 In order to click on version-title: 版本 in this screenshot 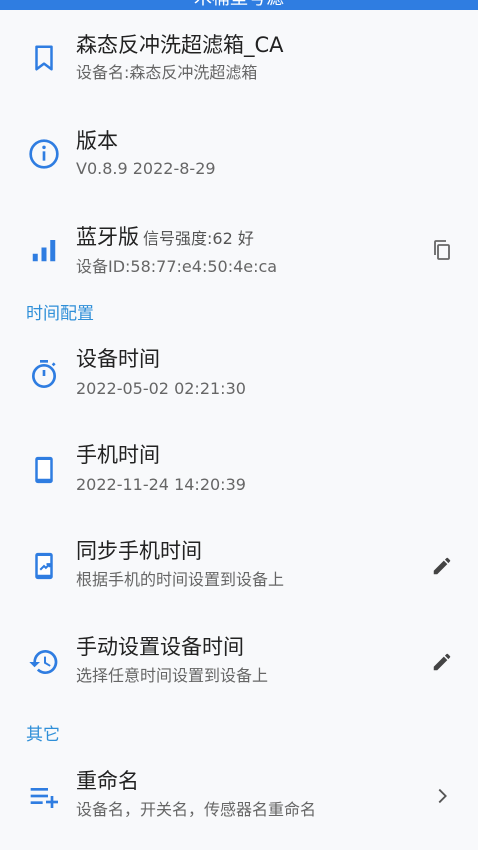, I will do `click(97, 141)`.